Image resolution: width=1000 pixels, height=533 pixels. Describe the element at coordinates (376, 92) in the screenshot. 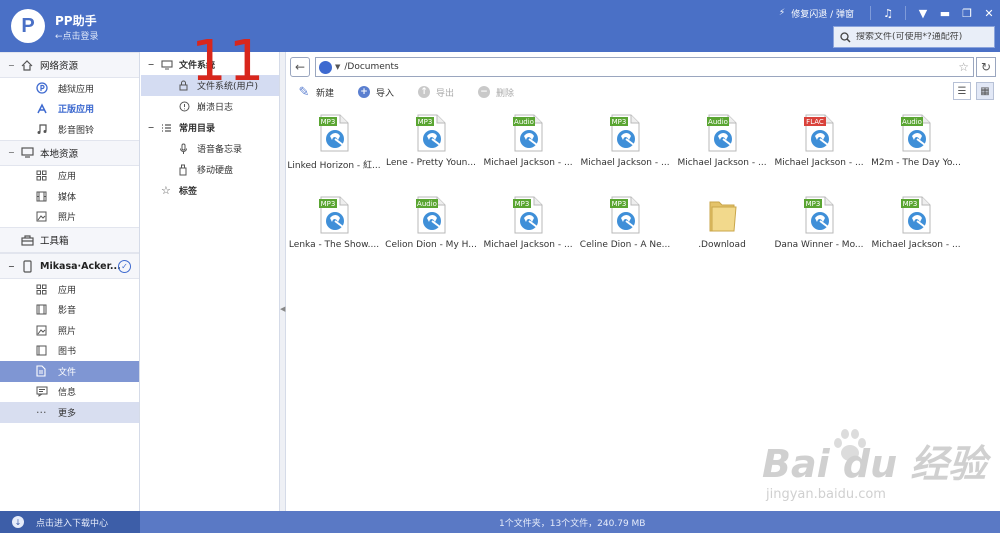

I see `import-button: + 导入` at that location.